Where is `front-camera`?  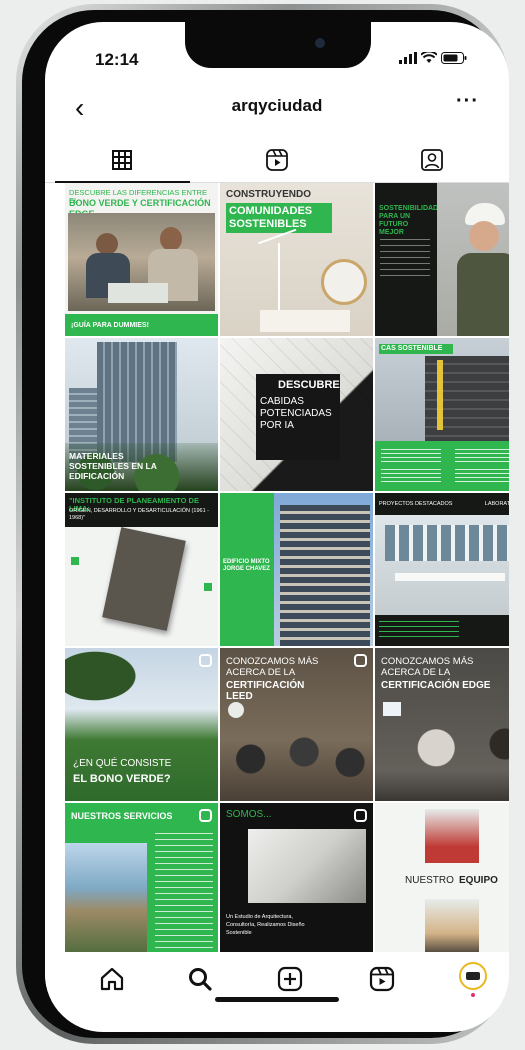 front-camera is located at coordinates (320, 43).